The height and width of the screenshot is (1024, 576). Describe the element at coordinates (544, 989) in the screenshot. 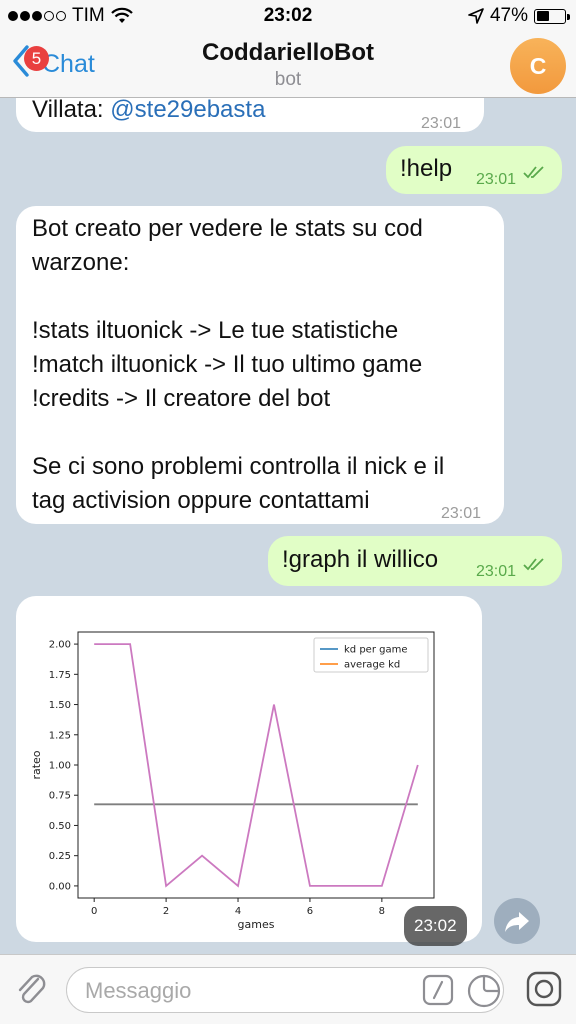

I see `camera-icon` at that location.